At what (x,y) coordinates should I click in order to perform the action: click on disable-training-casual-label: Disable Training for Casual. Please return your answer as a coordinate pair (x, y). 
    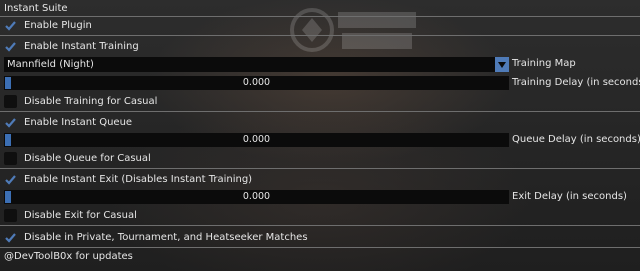
    Looking at the image, I should click on (91, 101).